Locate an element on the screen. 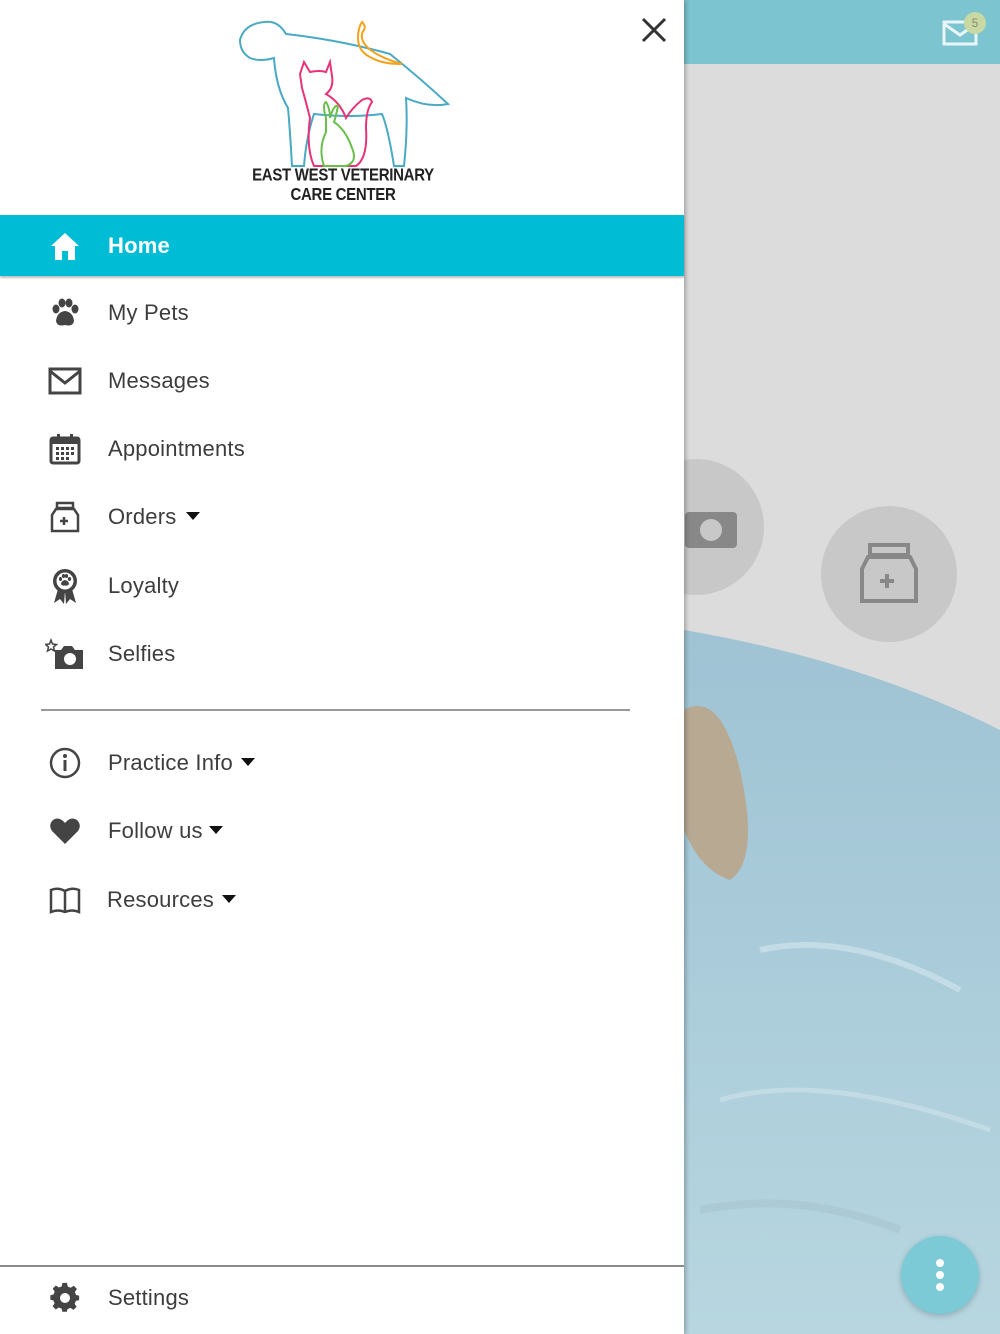 The height and width of the screenshot is (1334, 1000). envelope-icon is located at coordinates (65, 381).